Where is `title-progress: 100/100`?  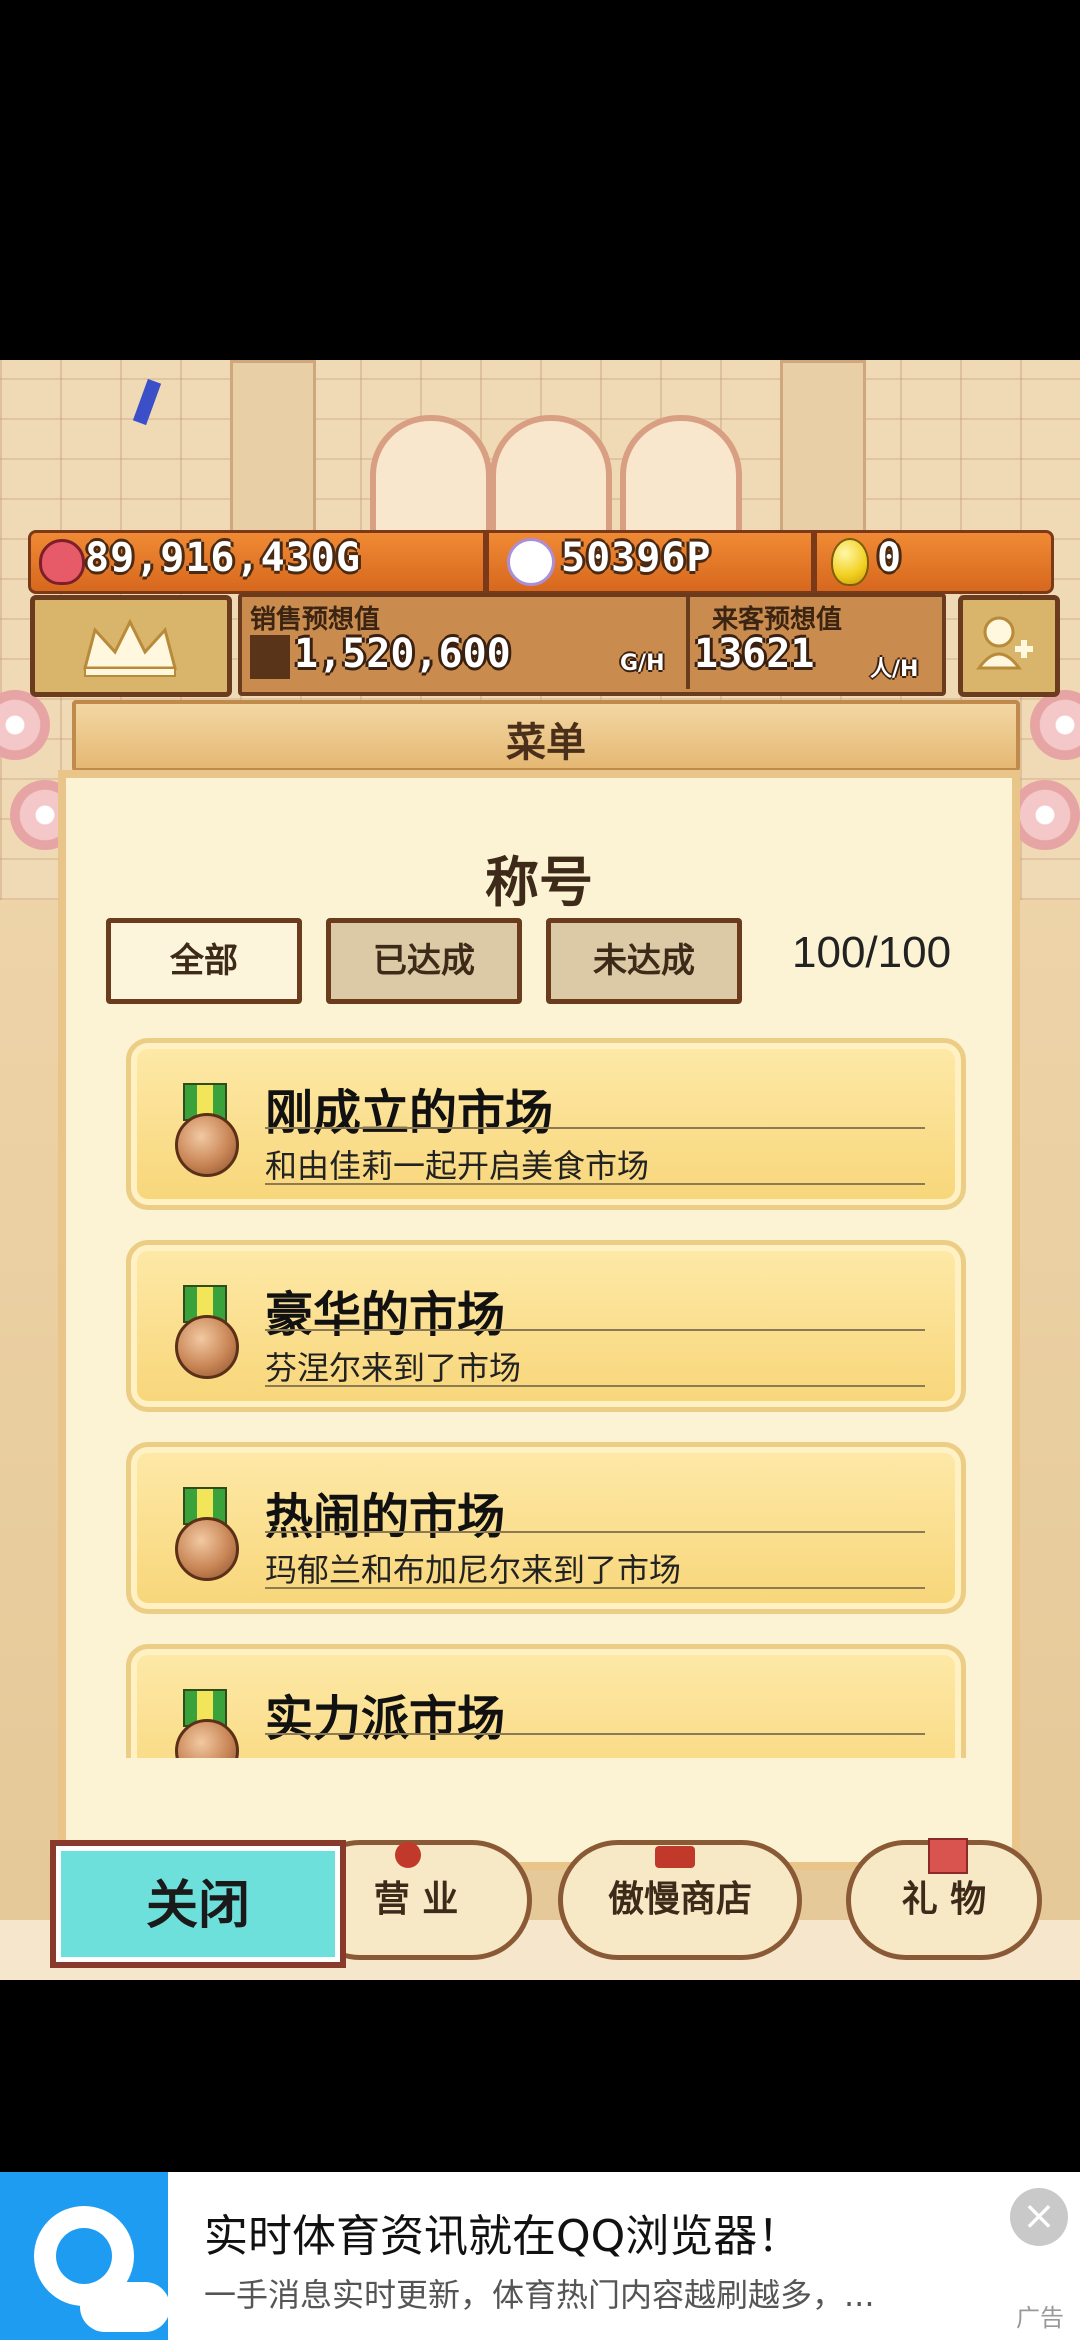 title-progress: 100/100 is located at coordinates (872, 952).